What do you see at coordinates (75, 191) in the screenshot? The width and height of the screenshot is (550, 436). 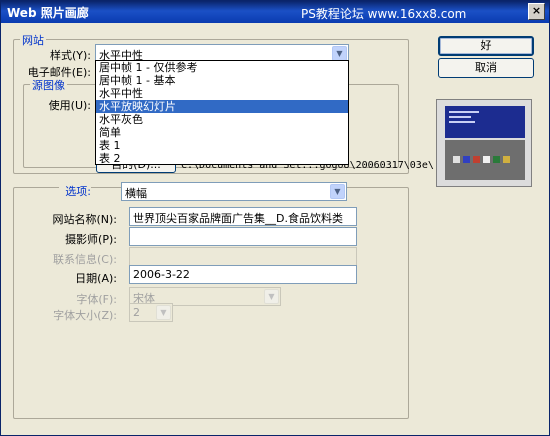 I see `options-label: 选项:` at bounding box center [75, 191].